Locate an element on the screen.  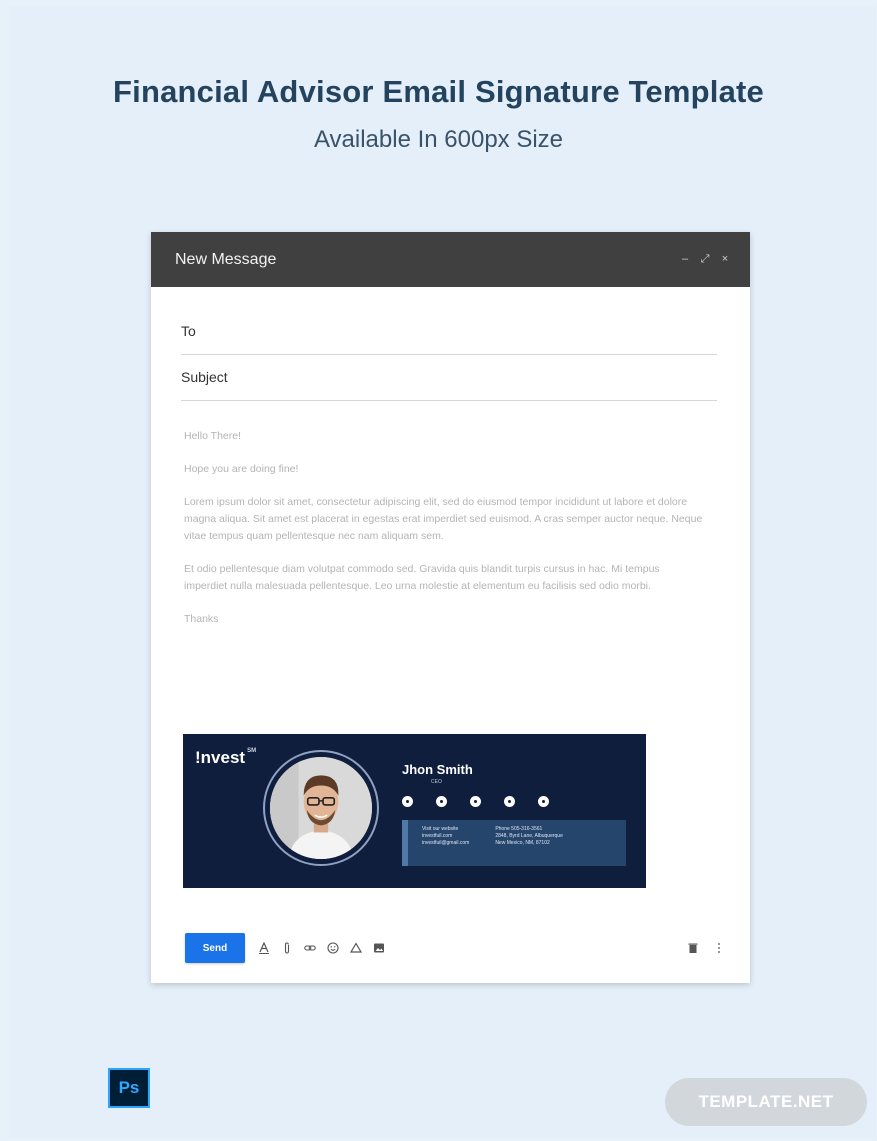
signature-brand: !nvest SM is located at coordinates (225, 758).